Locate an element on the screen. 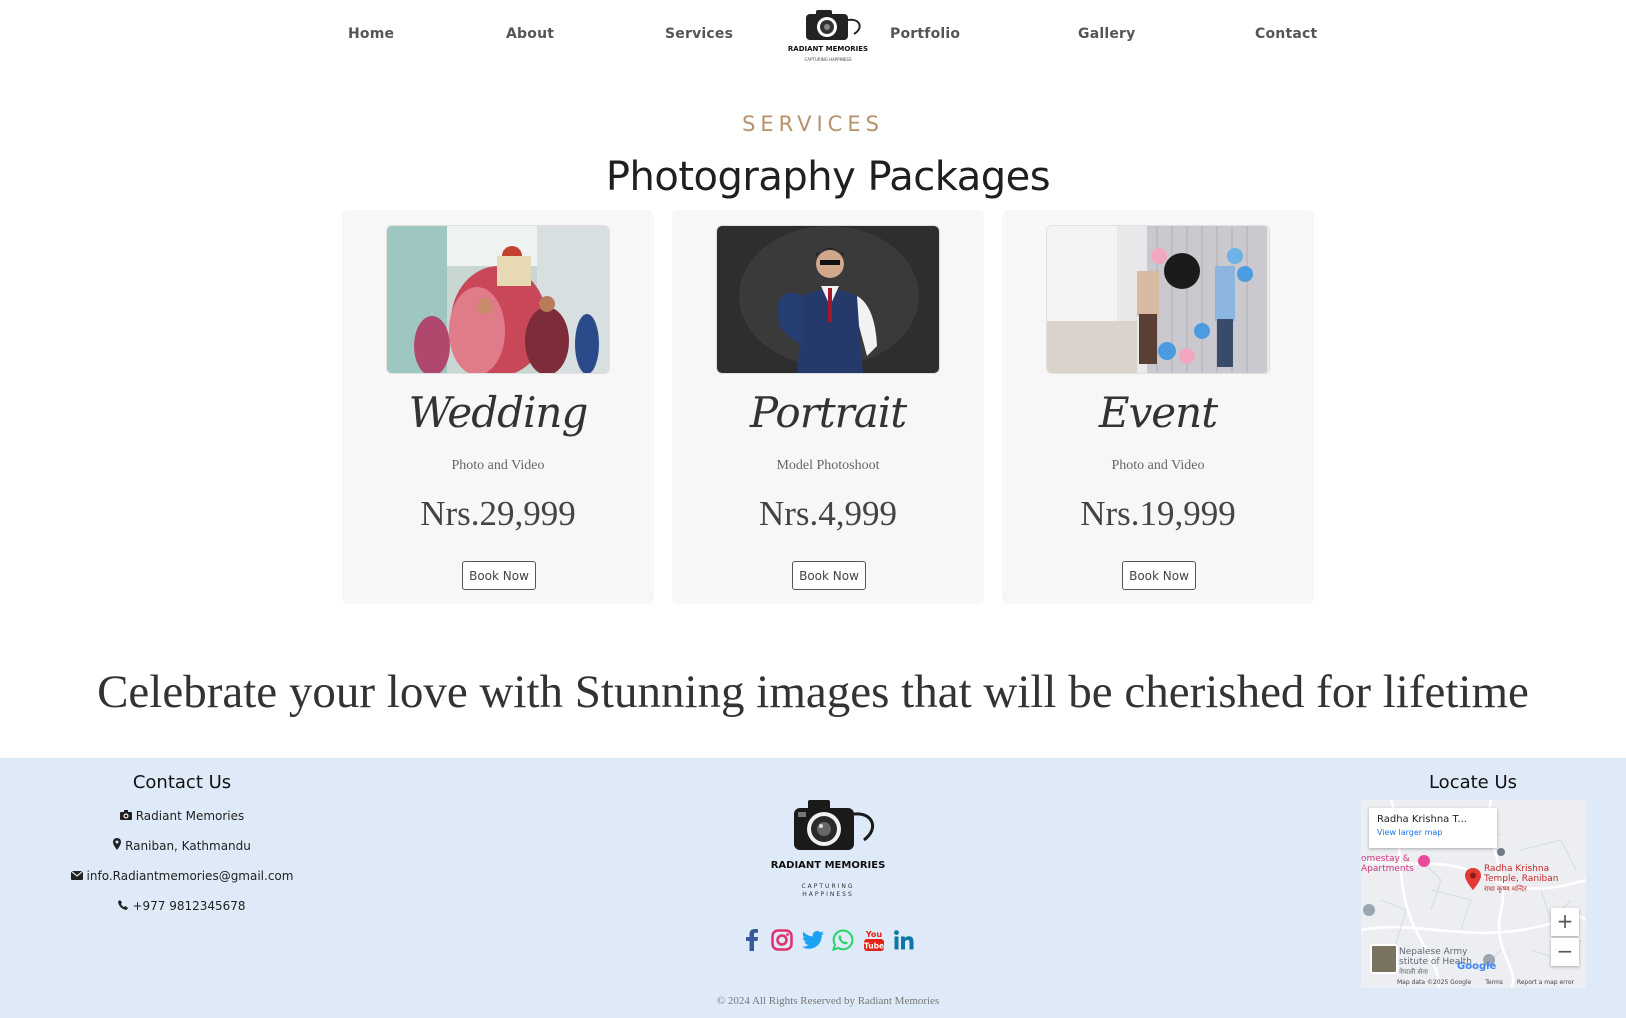 The image size is (1626, 1018). contact-name-text: Radiant Memories is located at coordinates (190, 816).